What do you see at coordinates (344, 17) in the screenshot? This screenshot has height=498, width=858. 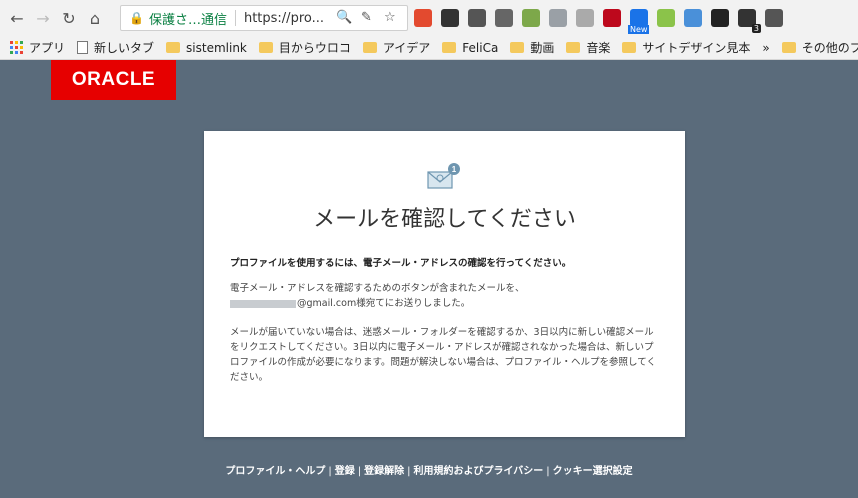 I see `zoom-icon: 🔍` at bounding box center [344, 17].